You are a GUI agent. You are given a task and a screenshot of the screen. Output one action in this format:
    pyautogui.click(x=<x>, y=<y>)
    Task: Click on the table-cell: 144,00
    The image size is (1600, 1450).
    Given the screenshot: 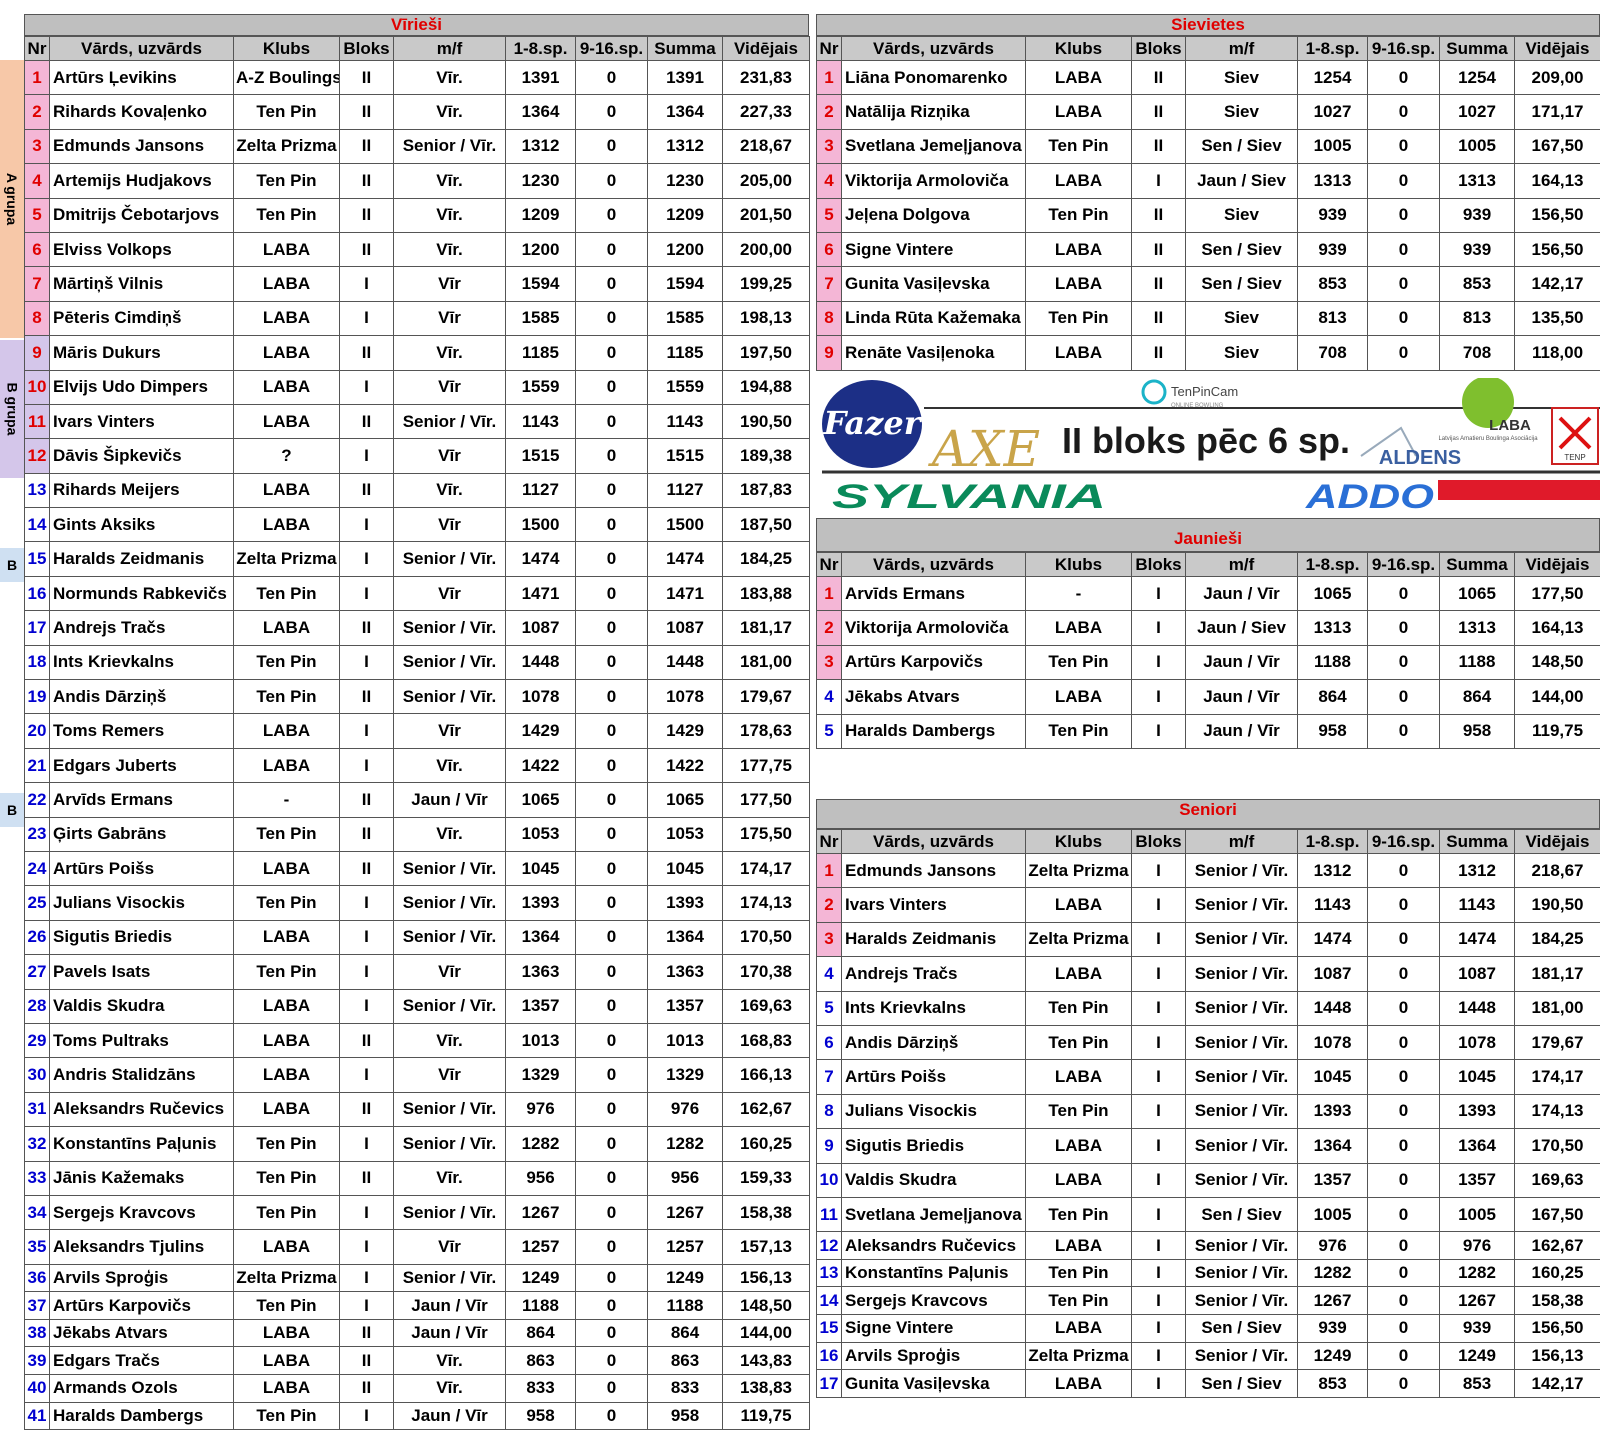 What is the action you would take?
    pyautogui.click(x=766, y=1333)
    